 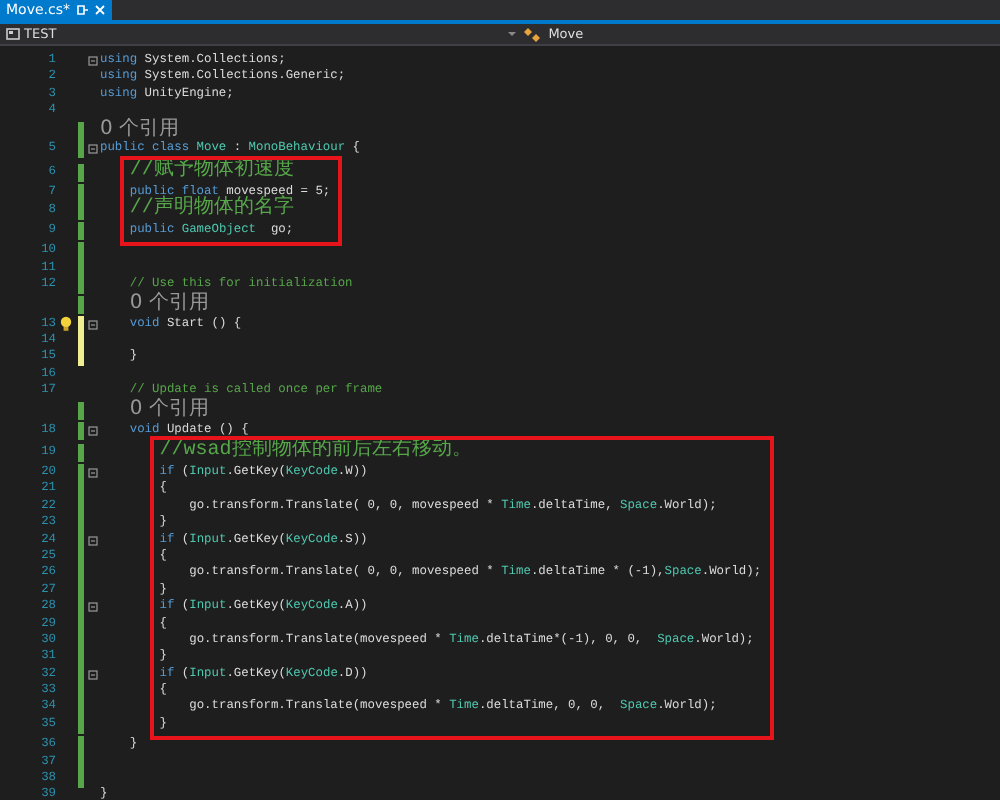 What do you see at coordinates (82, 10) in the screenshot?
I see `pin-icon` at bounding box center [82, 10].